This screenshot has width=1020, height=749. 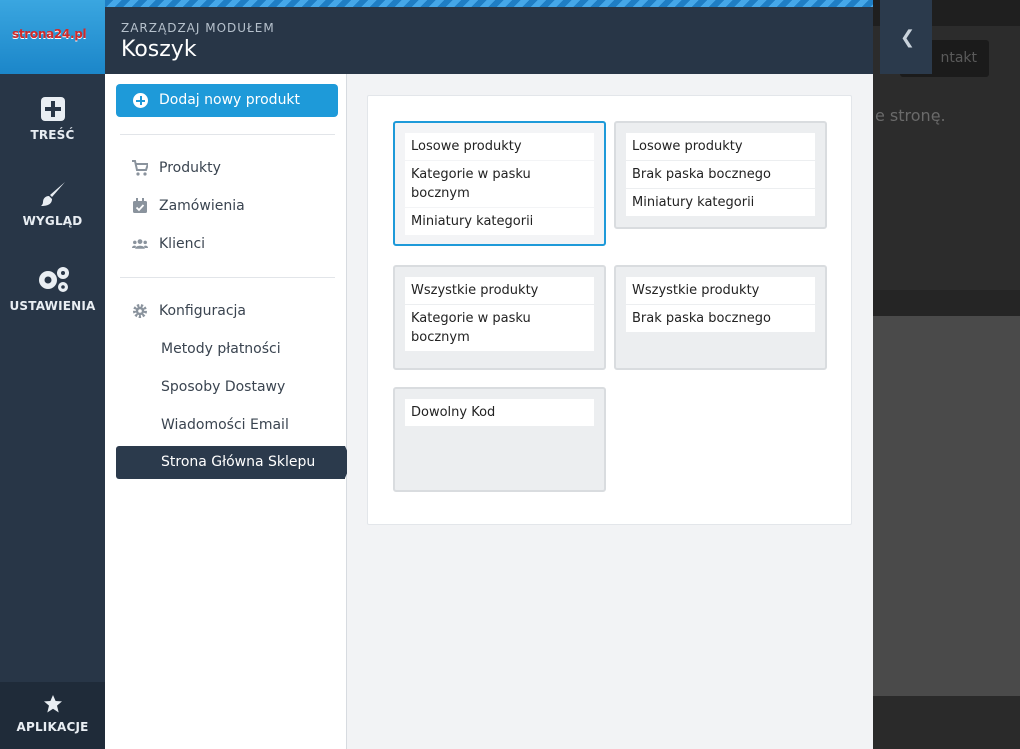 I want to click on menu-item-label: Zamówienia, so click(x=202, y=206).